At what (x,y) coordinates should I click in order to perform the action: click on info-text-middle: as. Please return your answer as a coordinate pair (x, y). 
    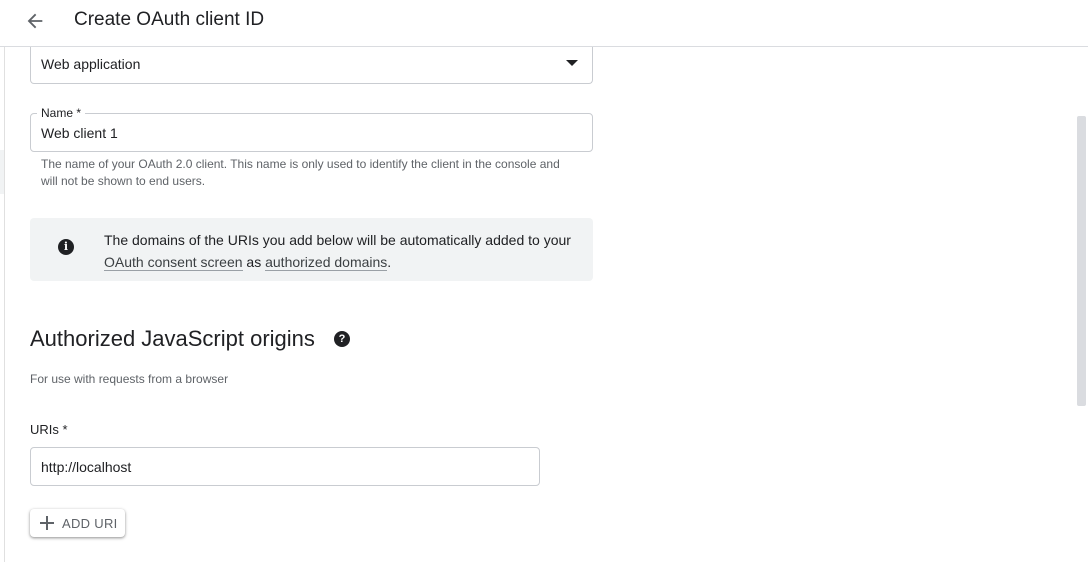
    Looking at the image, I should click on (254, 262).